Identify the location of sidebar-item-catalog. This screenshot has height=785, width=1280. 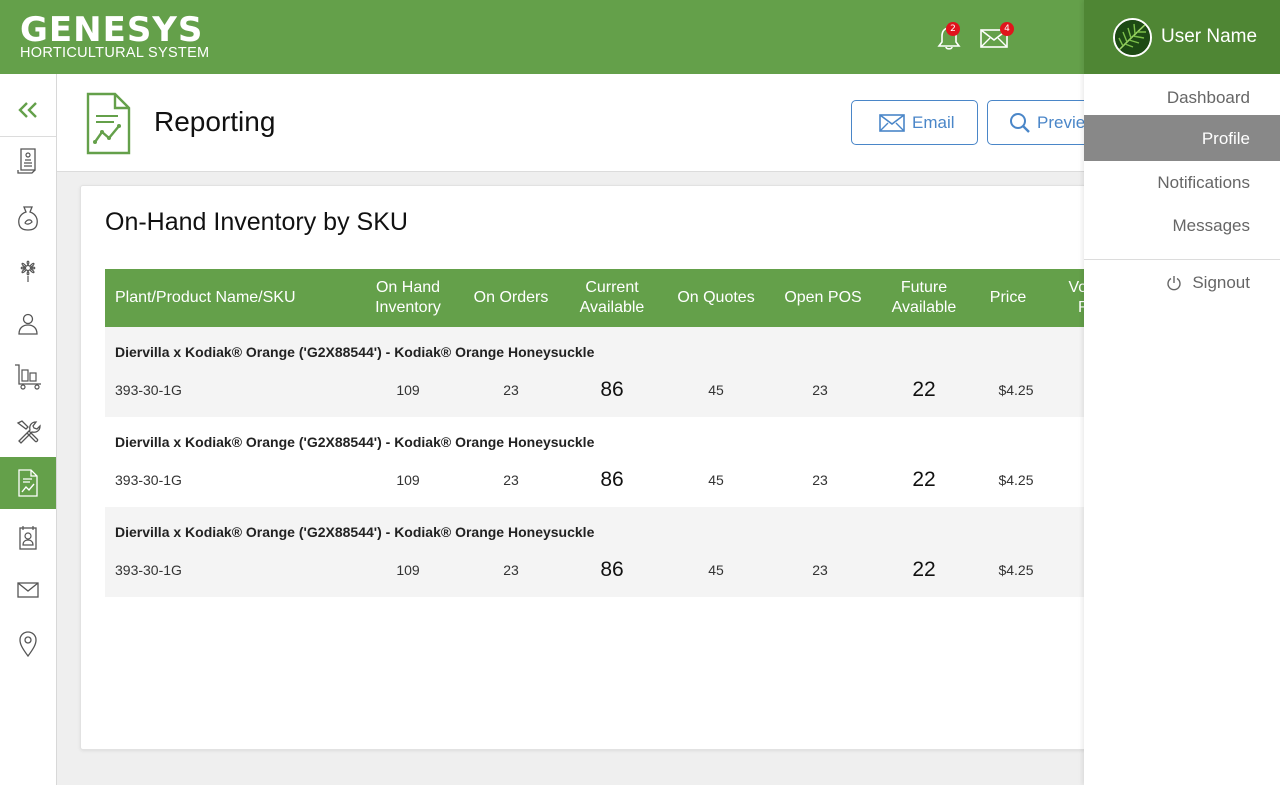
(28, 161).